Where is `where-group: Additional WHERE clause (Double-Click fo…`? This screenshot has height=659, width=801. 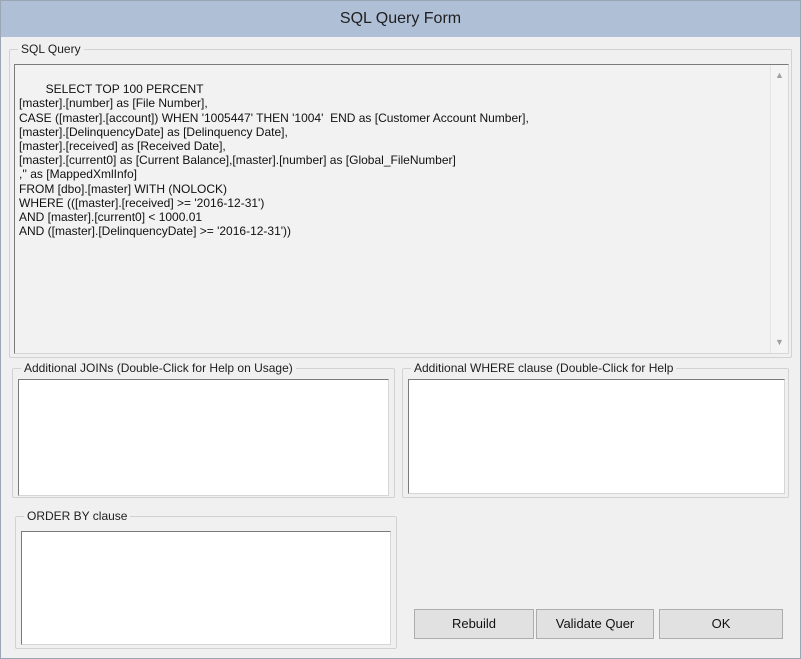 where-group: Additional WHERE clause (Double-Click fo… is located at coordinates (595, 429).